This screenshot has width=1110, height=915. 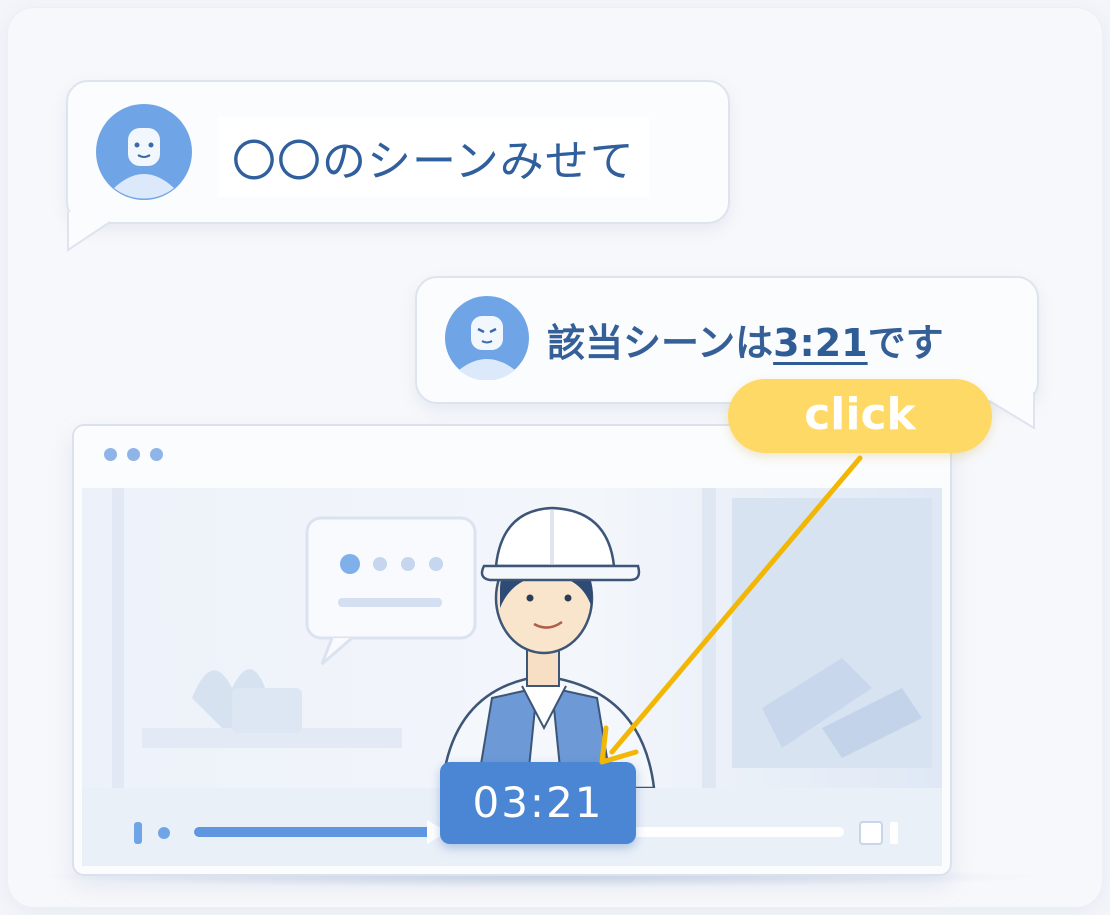 I want to click on bot-avatar-icon, so click(x=487, y=338).